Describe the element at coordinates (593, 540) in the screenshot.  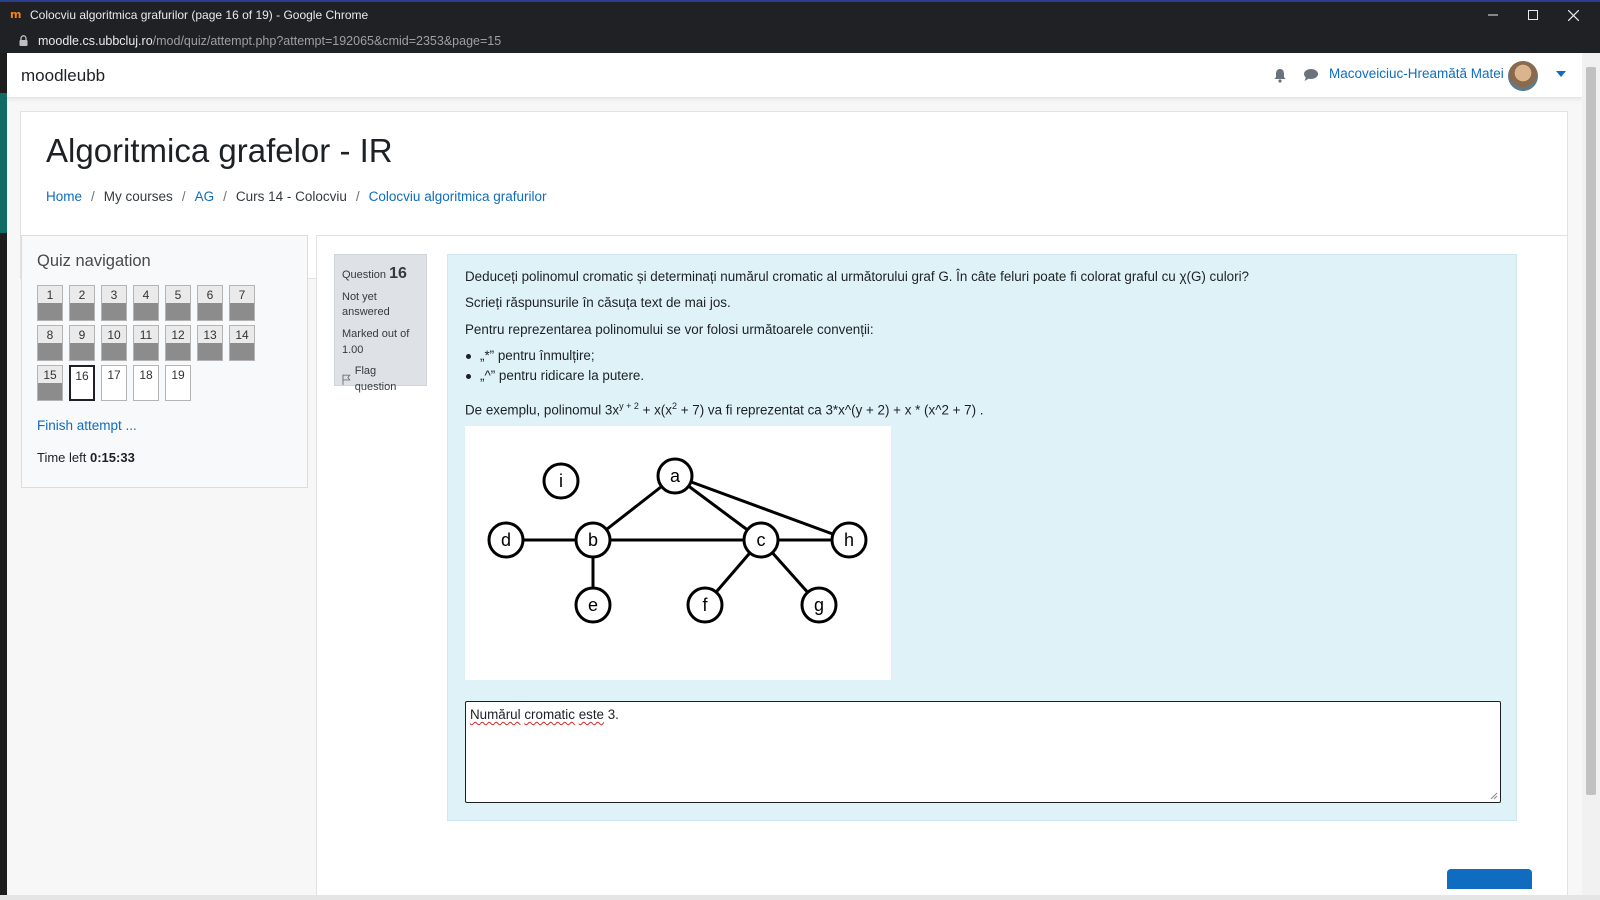
I see `graph-node-b: b` at that location.